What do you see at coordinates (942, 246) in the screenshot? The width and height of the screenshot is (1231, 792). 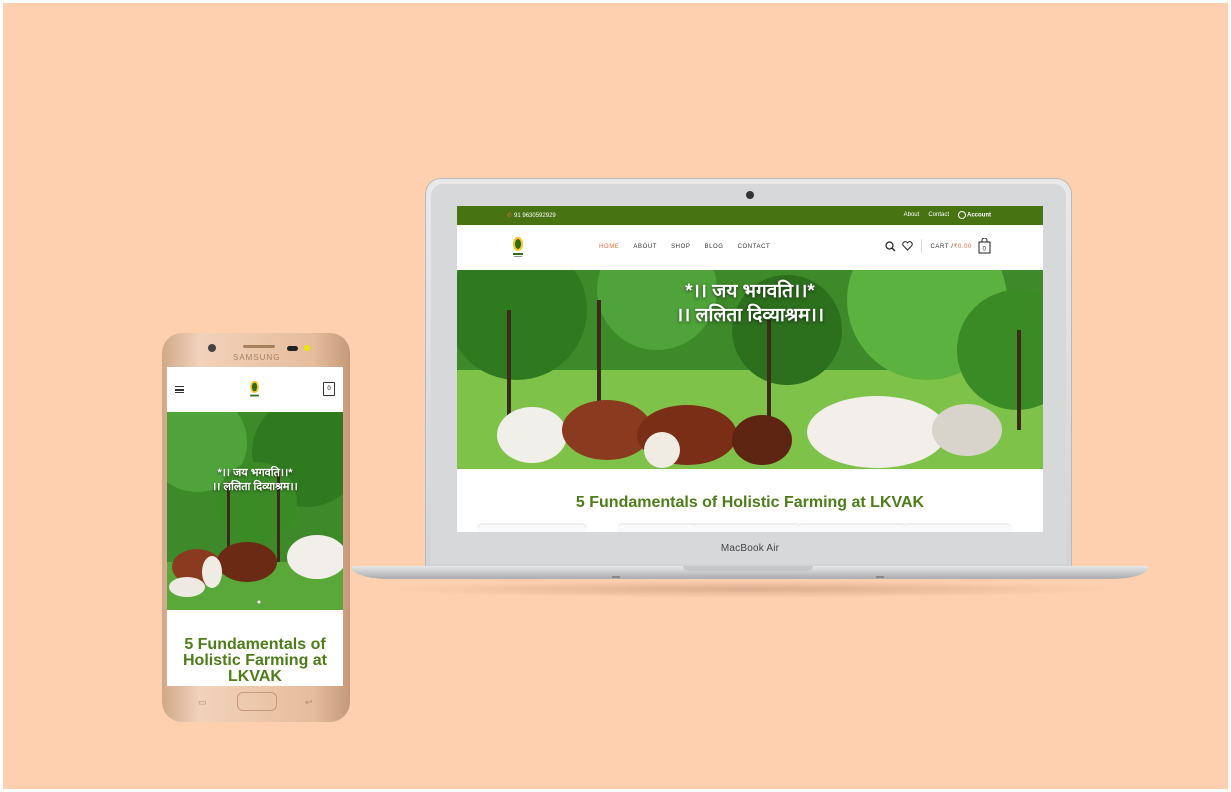 I see `cart-label: CART /` at bounding box center [942, 246].